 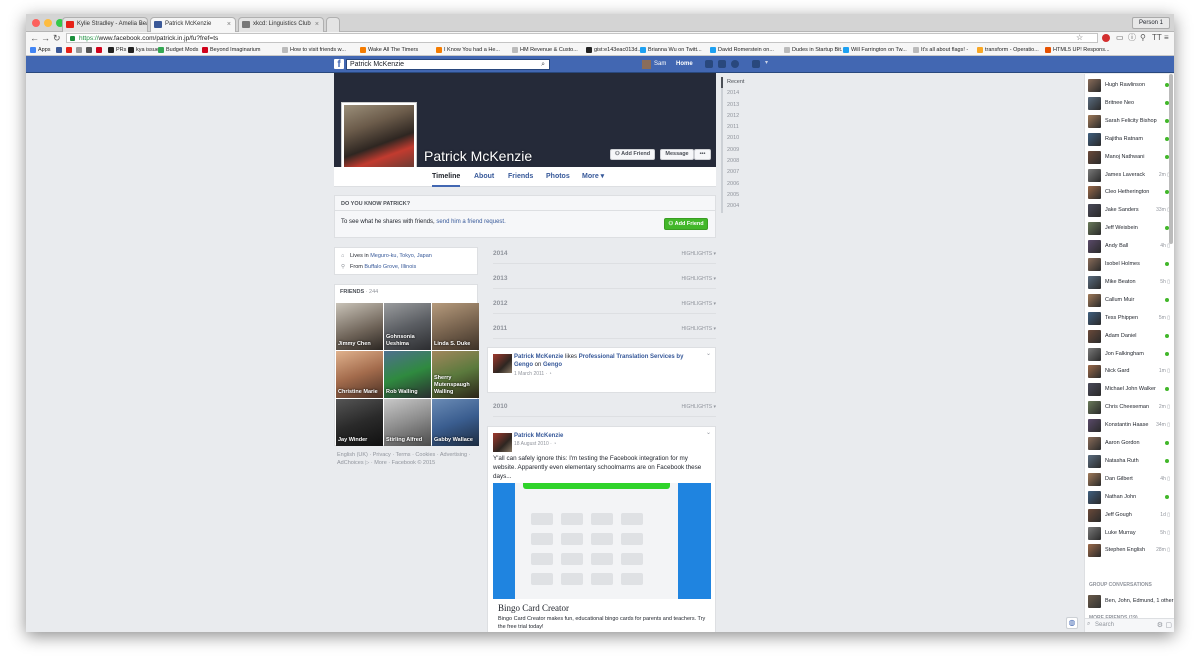 What do you see at coordinates (339, 64) in the screenshot?
I see `facebook-logo-icon: f` at bounding box center [339, 64].